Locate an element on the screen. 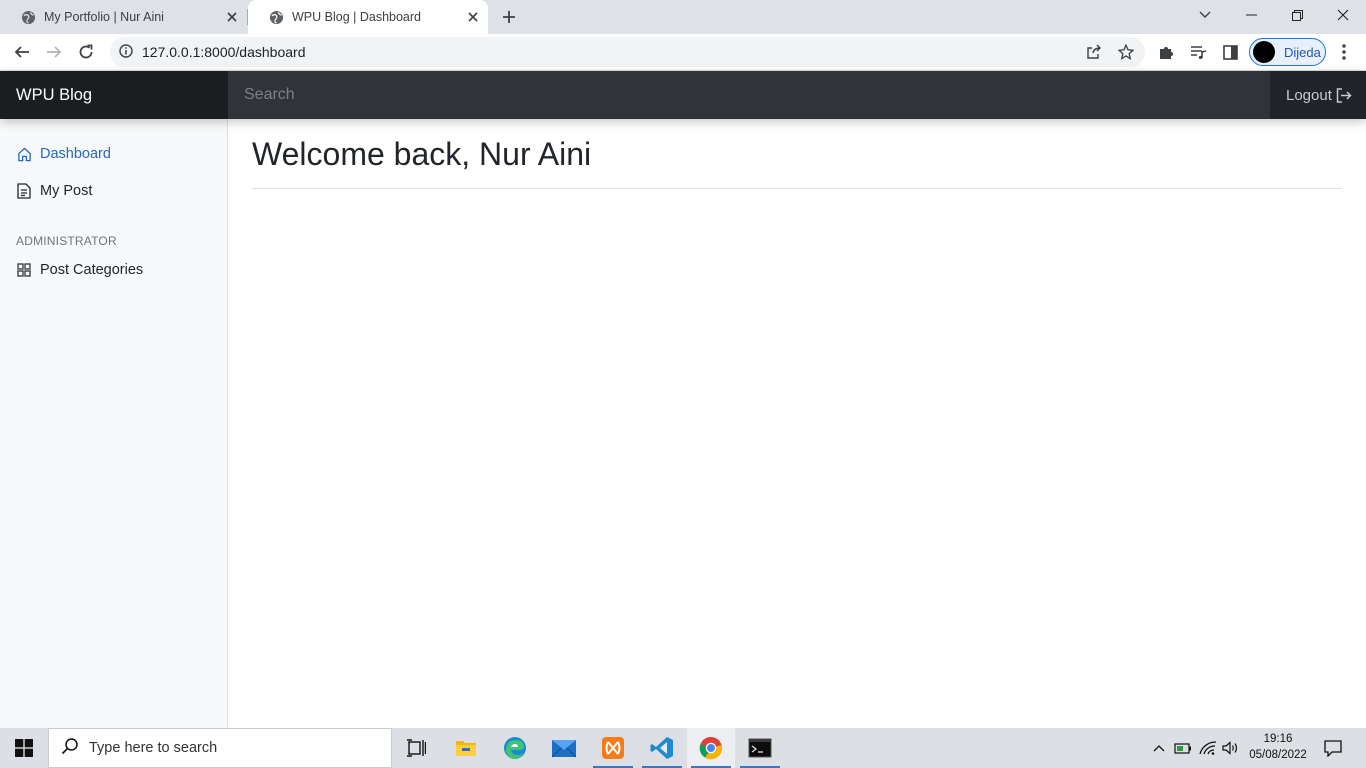  browser-tab-dashboard: WPU Blog | Dashboard is located at coordinates (368, 17).